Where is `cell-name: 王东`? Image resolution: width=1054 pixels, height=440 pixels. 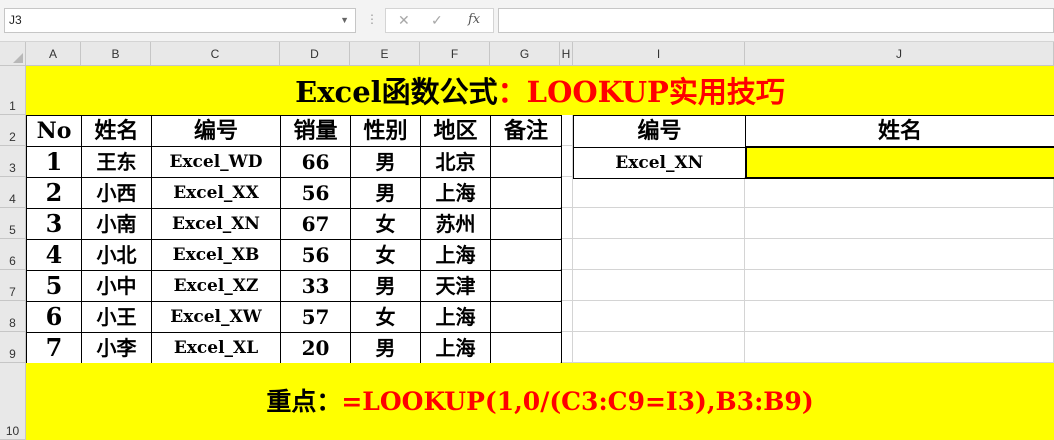 cell-name: 王东 is located at coordinates (116, 162).